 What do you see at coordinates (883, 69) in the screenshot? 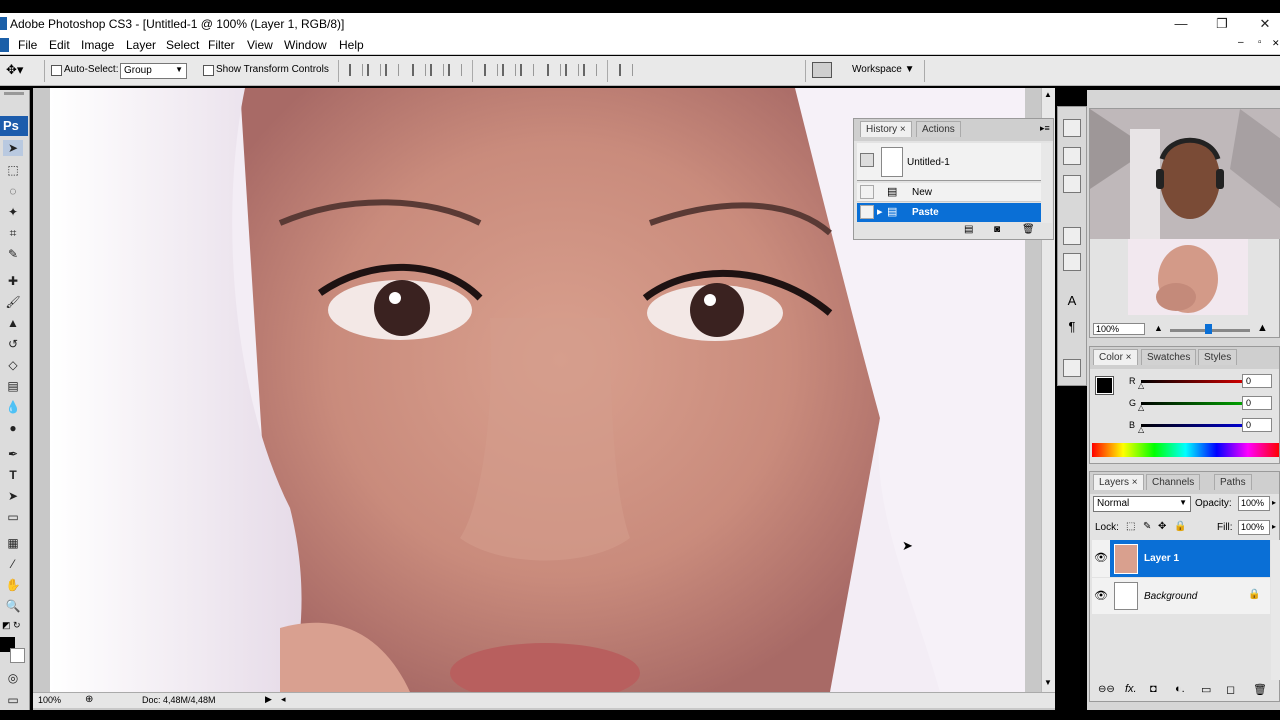
I see `workspace-button: Workspace ▼` at bounding box center [883, 69].